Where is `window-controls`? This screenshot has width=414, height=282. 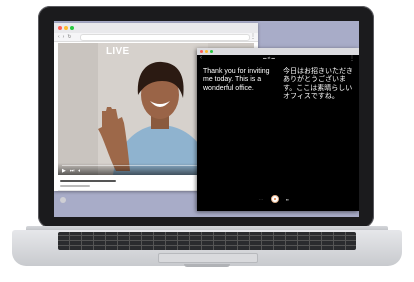
window-controls is located at coordinates (66, 28).